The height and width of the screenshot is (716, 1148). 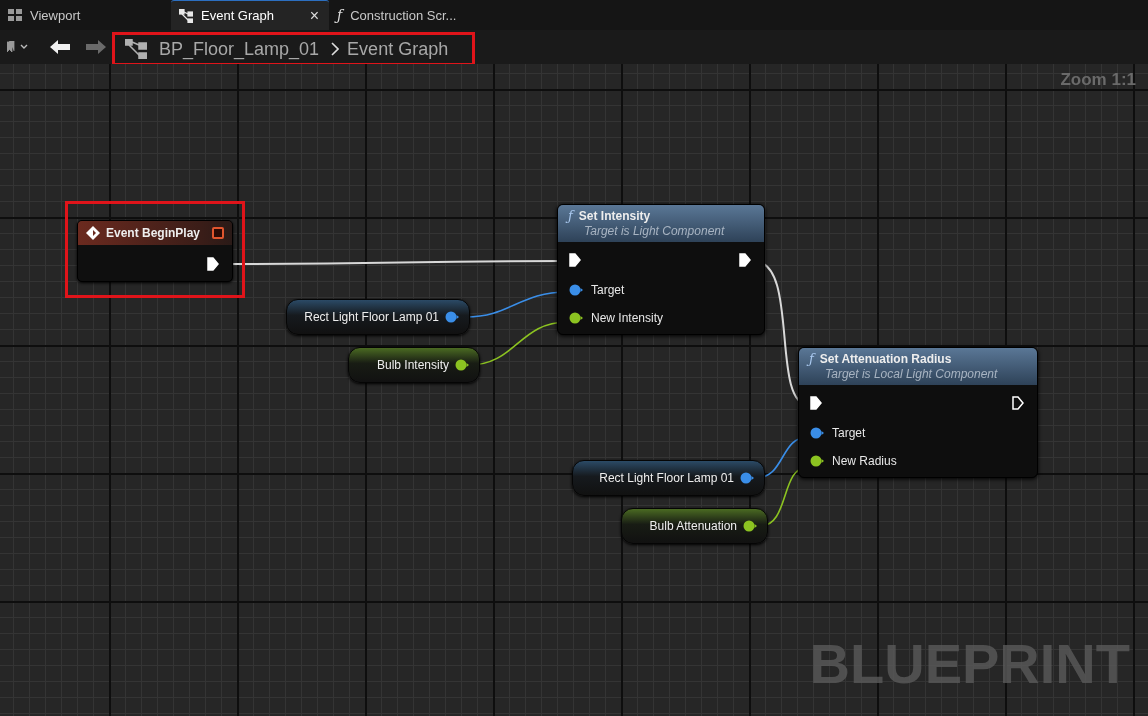 What do you see at coordinates (969, 663) in the screenshot?
I see `blueprint-watermark: BLUEPRINT` at bounding box center [969, 663].